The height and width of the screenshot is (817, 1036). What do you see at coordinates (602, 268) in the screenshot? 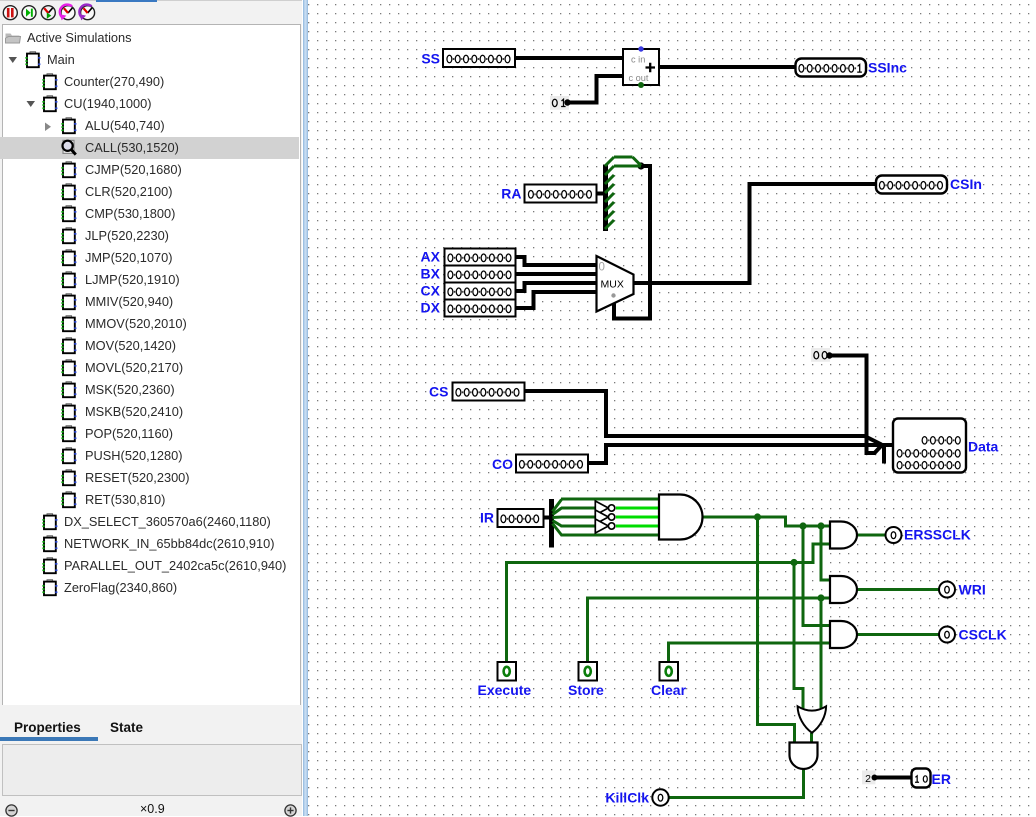
I see `svg-text: 0` at bounding box center [602, 268].